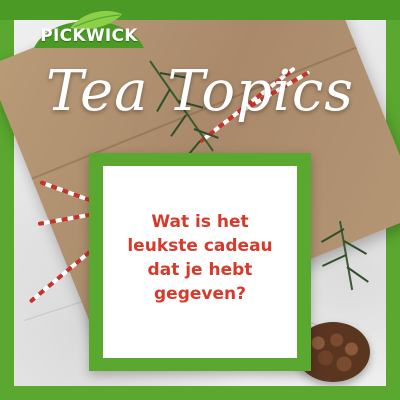 The width and height of the screenshot is (400, 400). What do you see at coordinates (200, 270) in the screenshot?
I see `question-line: dat je hebt` at bounding box center [200, 270].